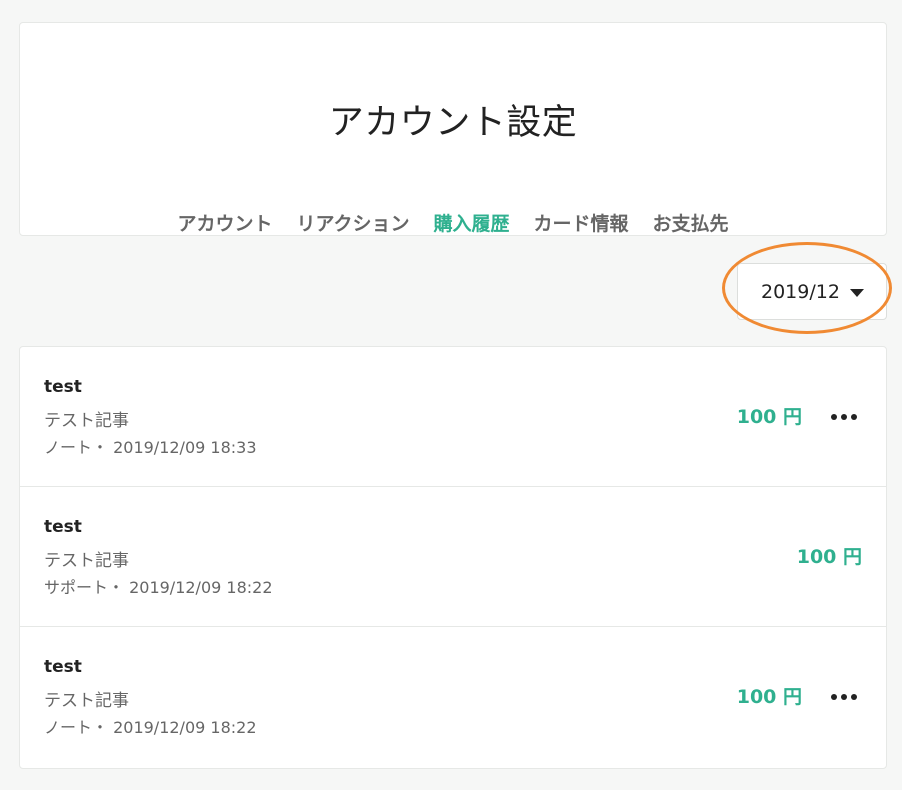 The image size is (902, 790). Describe the element at coordinates (158, 587) in the screenshot. I see `purchase-meta: サポート・ 2019/12/09 18:22` at that location.